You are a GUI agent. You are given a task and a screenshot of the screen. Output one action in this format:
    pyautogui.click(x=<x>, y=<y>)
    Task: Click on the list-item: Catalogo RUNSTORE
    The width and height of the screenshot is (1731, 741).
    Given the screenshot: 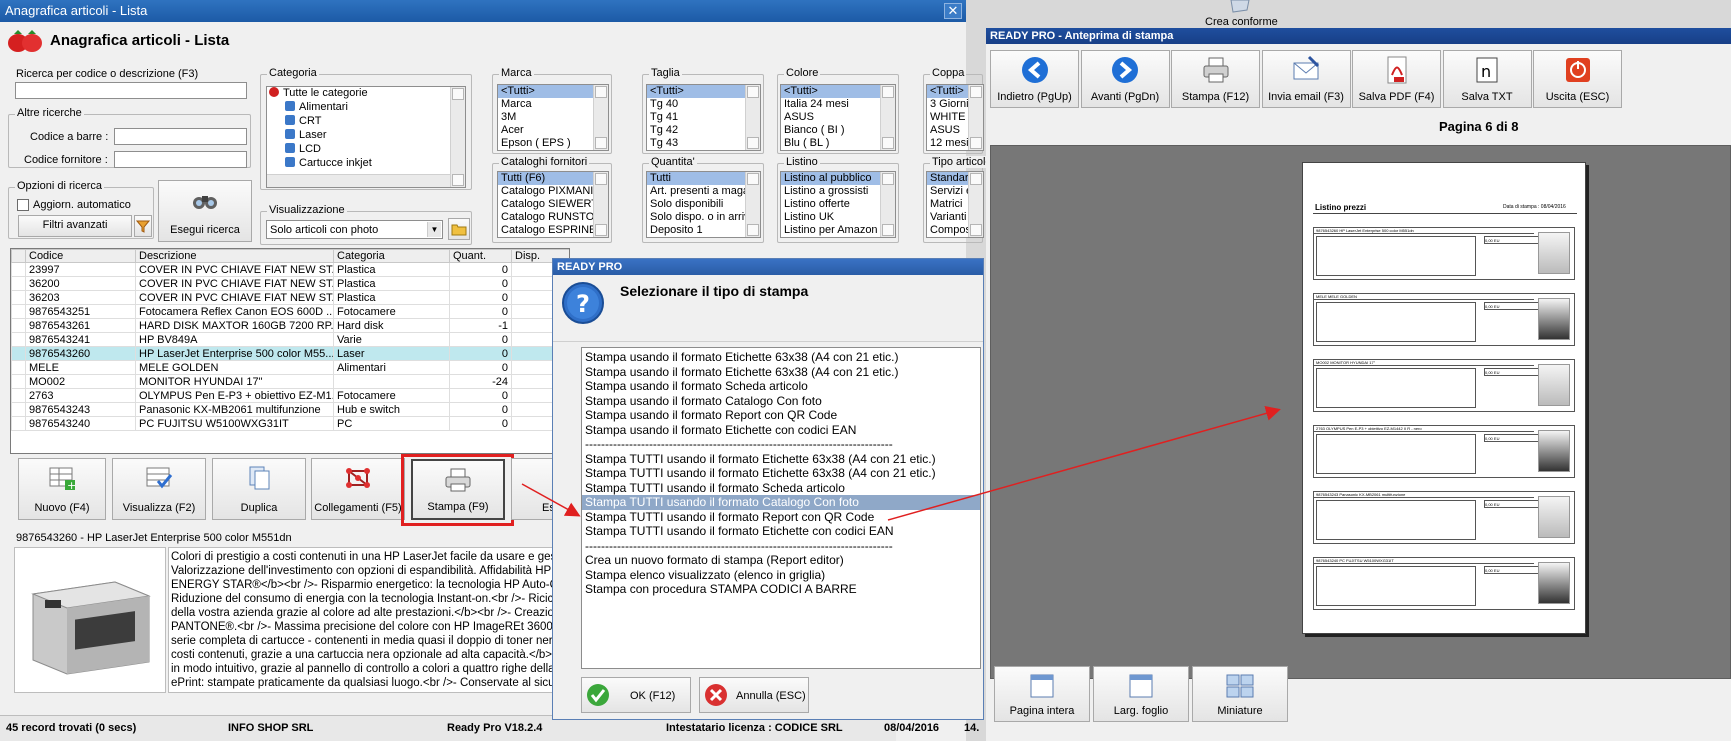 What is the action you would take?
    pyautogui.click(x=553, y=217)
    